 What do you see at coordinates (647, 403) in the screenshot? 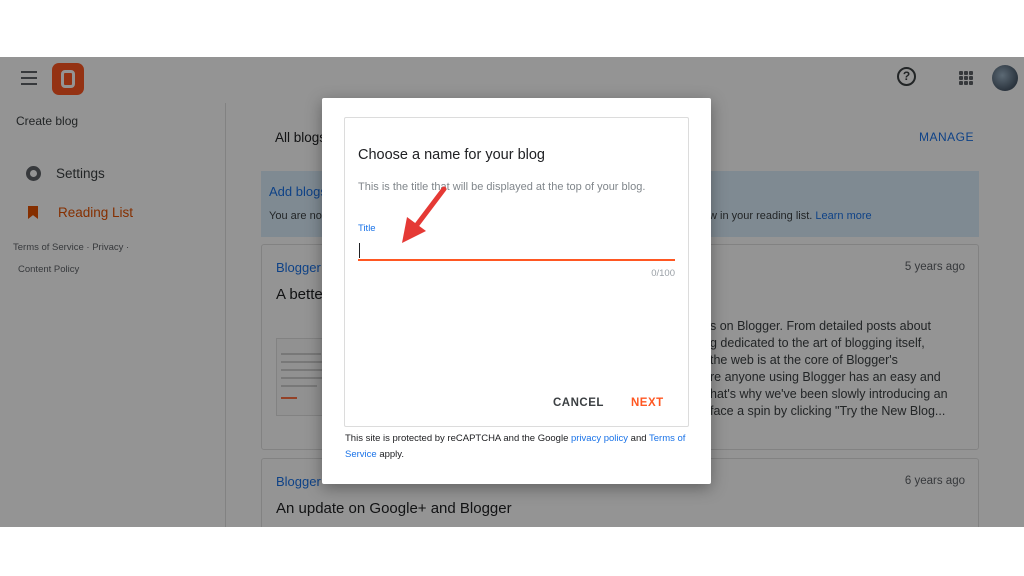
I see `next-button: NEXT` at bounding box center [647, 403].